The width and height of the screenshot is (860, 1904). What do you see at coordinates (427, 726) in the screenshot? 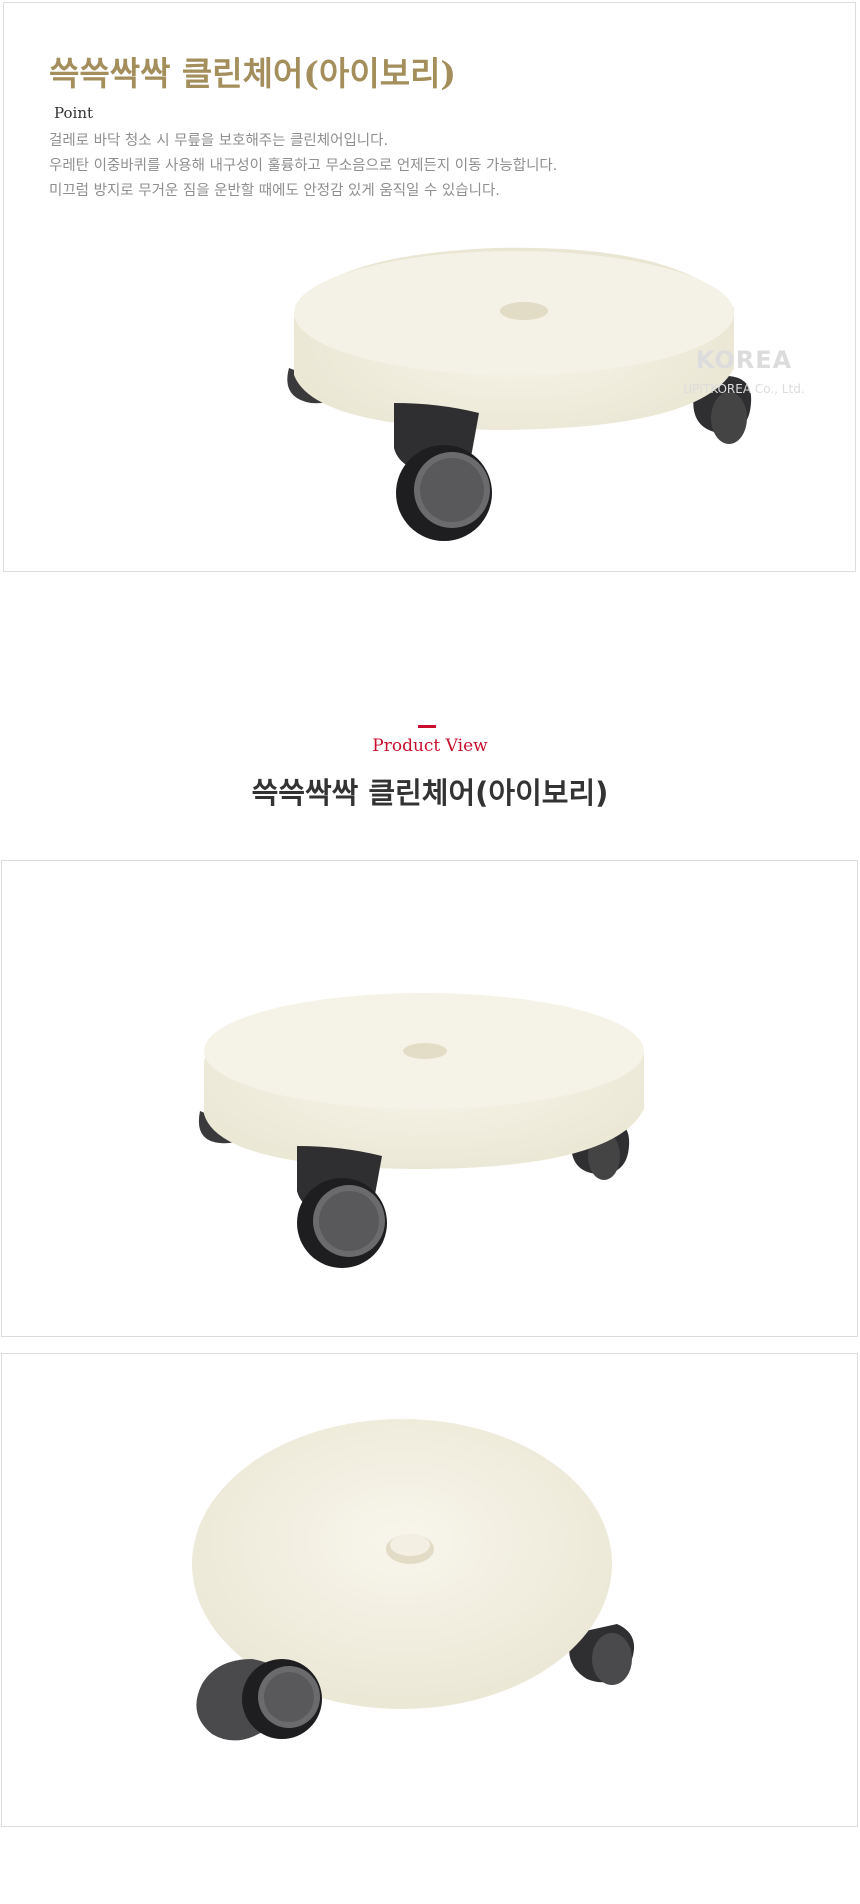
I see `section-accent-bar` at bounding box center [427, 726].